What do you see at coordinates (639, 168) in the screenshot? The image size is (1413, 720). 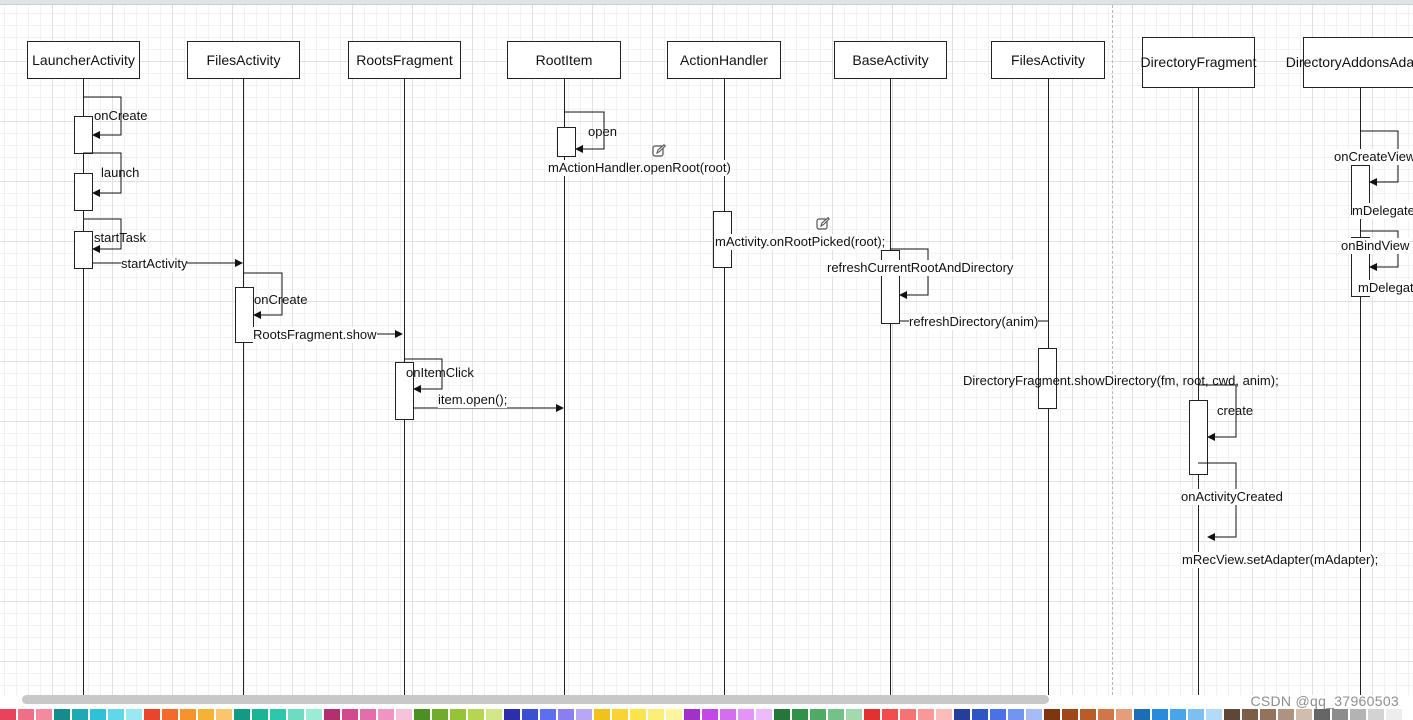 I see `message-label: mActionHandler.openRoot(root)` at bounding box center [639, 168].